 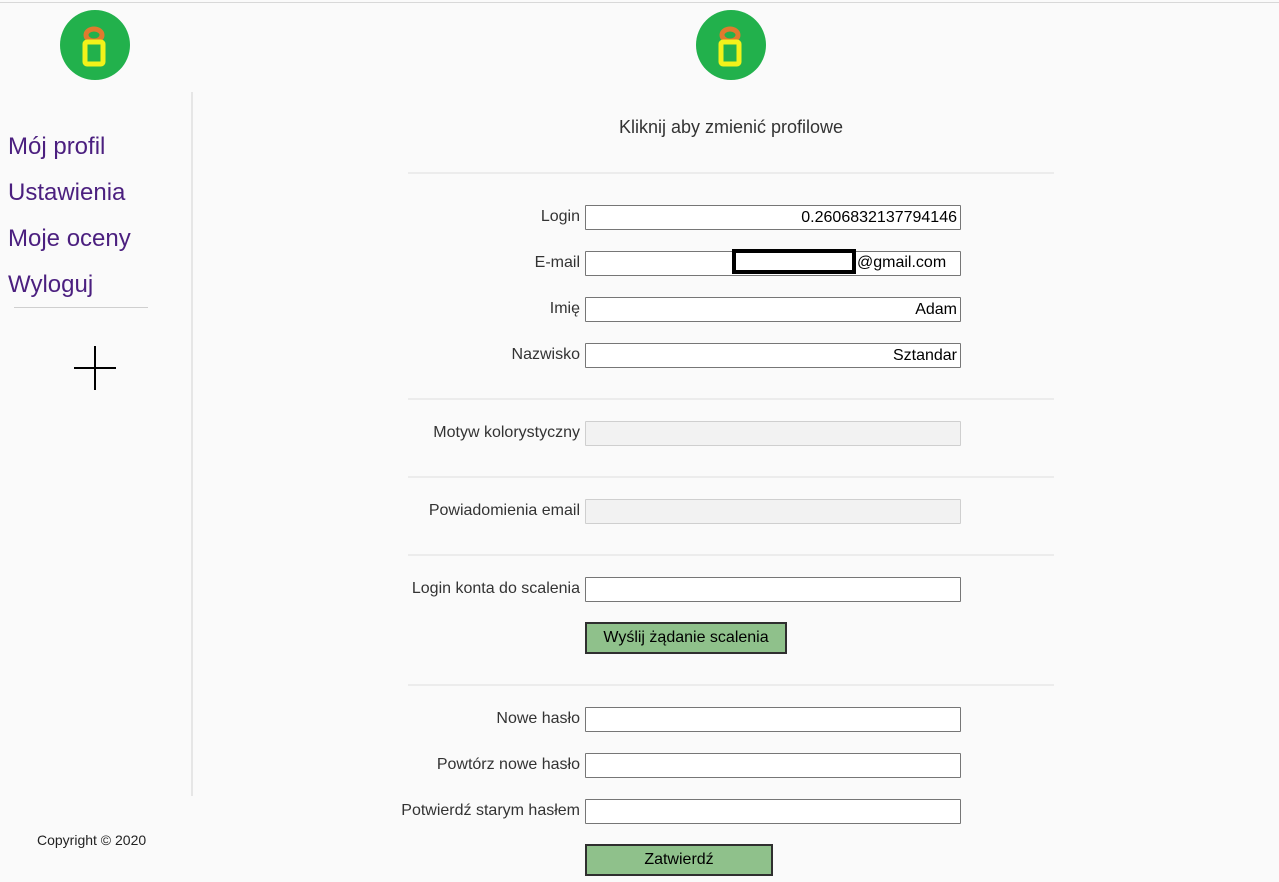 I want to click on profile-picture-icon, so click(x=731, y=45).